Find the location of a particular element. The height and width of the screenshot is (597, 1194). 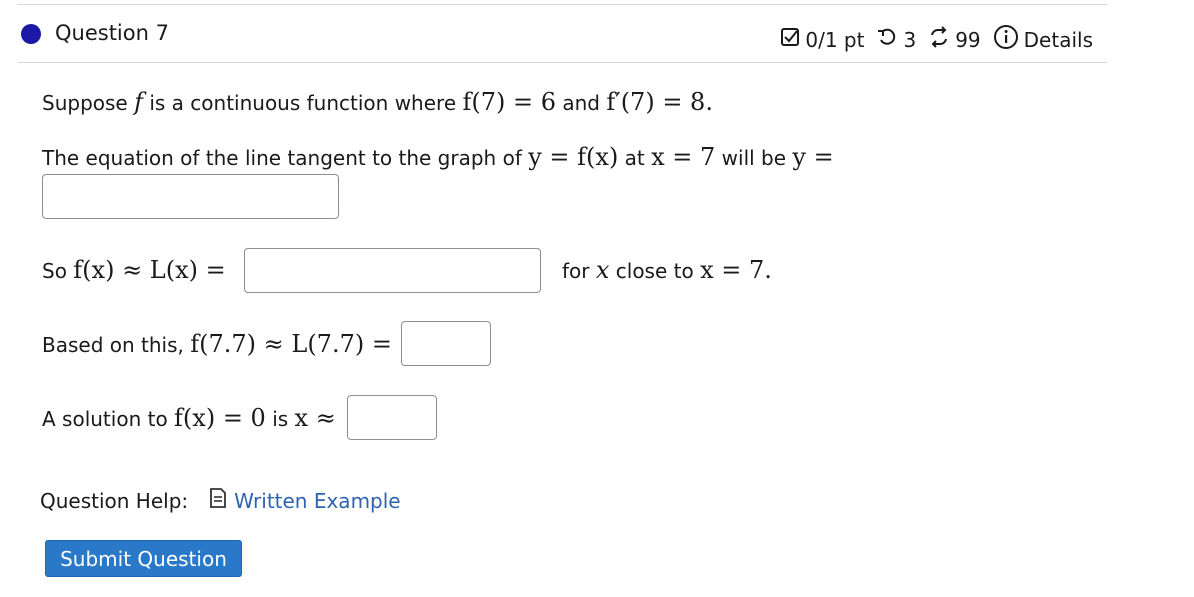

given-derivative: f′(7) = 8. is located at coordinates (659, 102).